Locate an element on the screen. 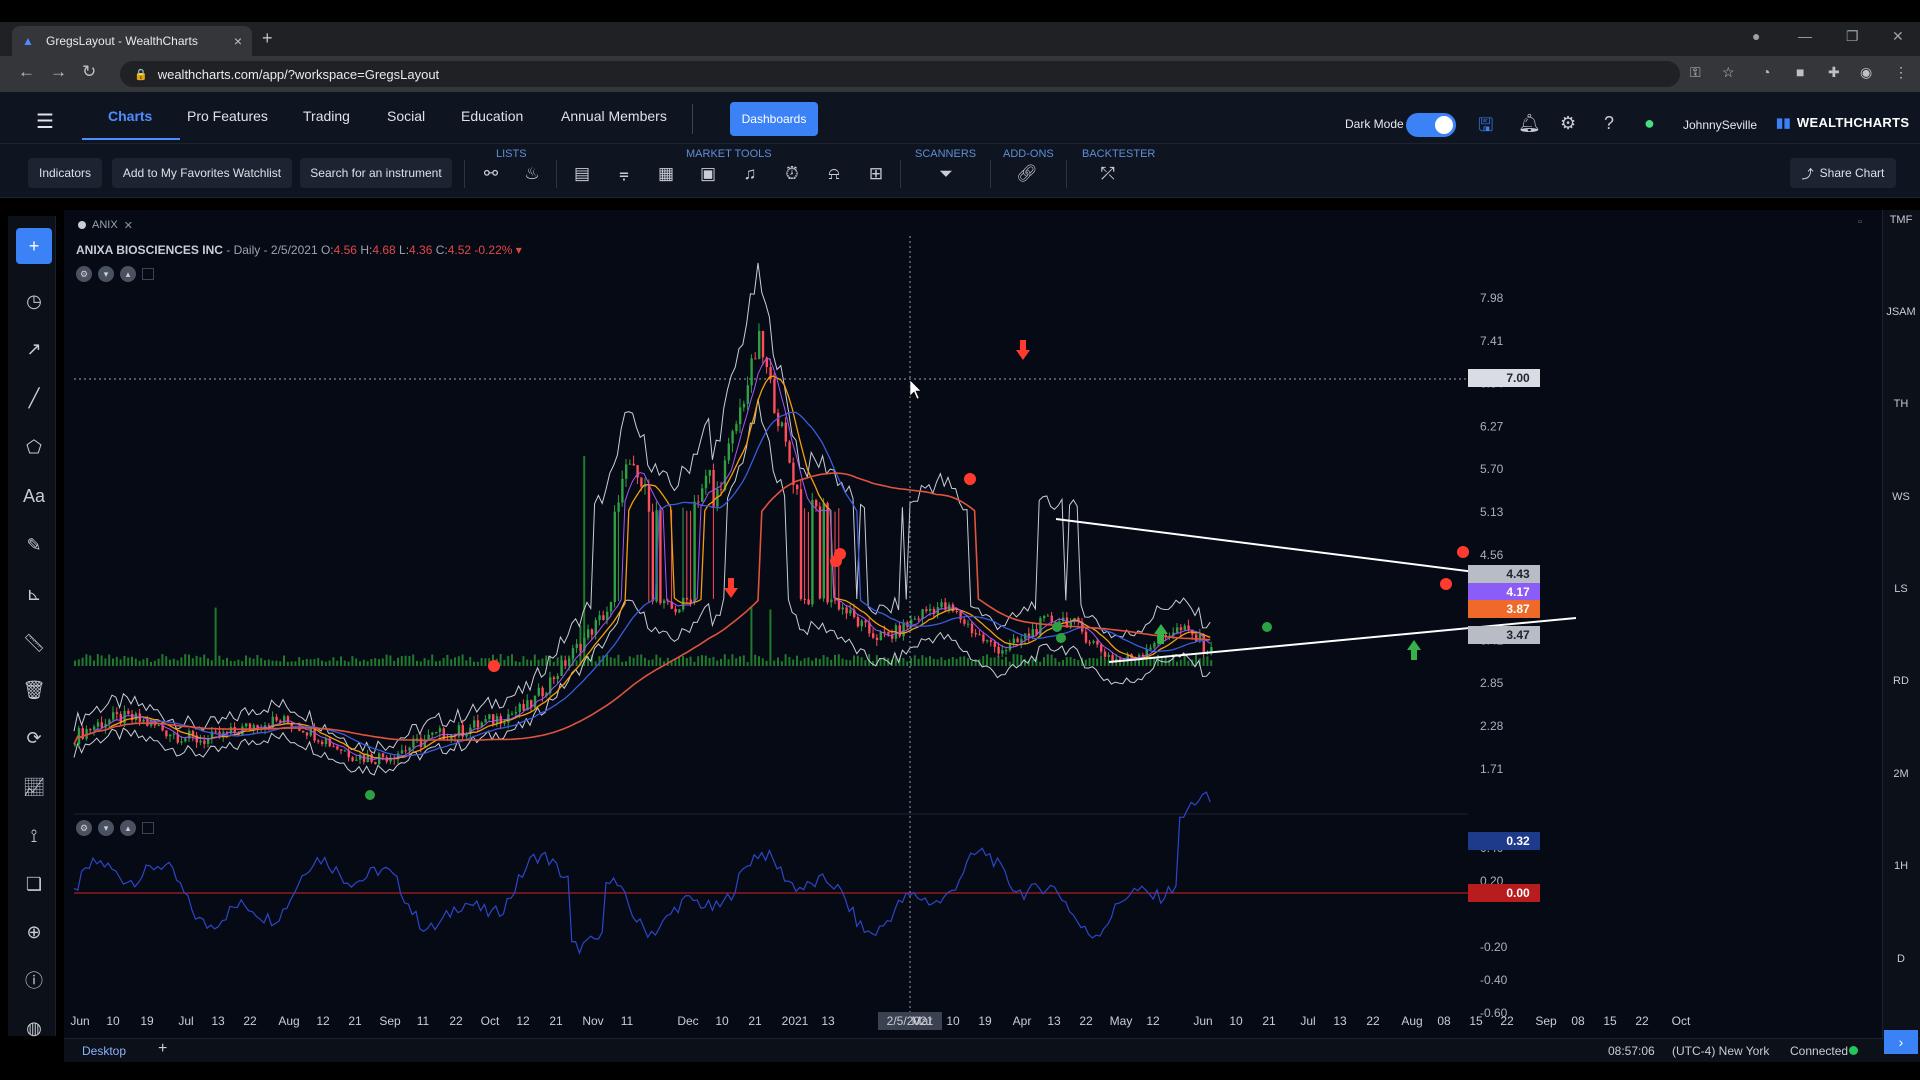 Image resolution: width=1920 pixels, height=1080 pixels. clock-icon: ◷ is located at coordinates (34, 301).